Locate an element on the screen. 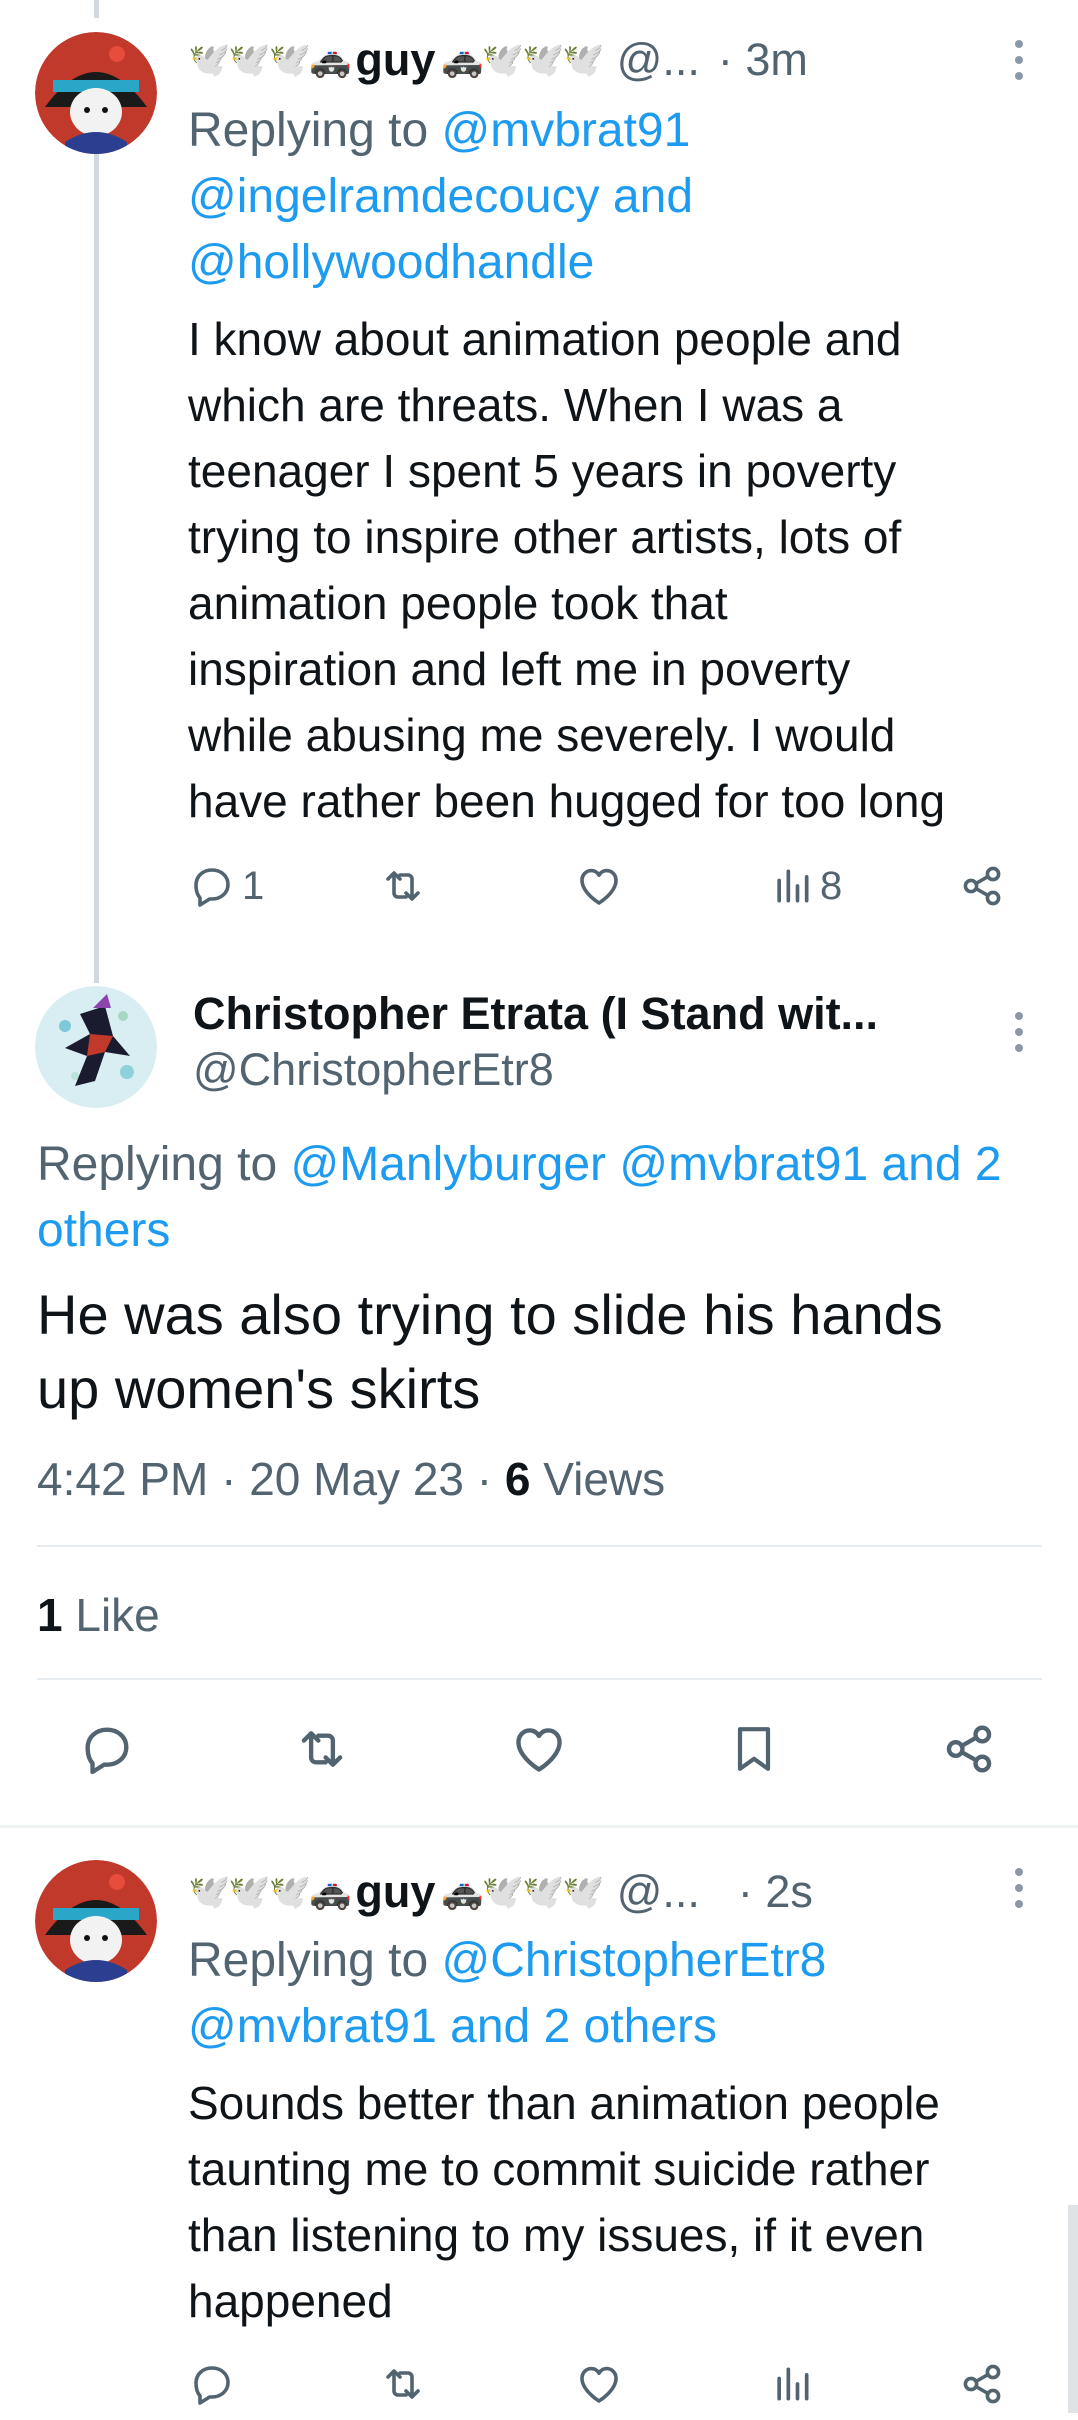 Image resolution: width=1078 pixels, height=2420 pixels. reply-button: 1 is located at coordinates (226, 886).